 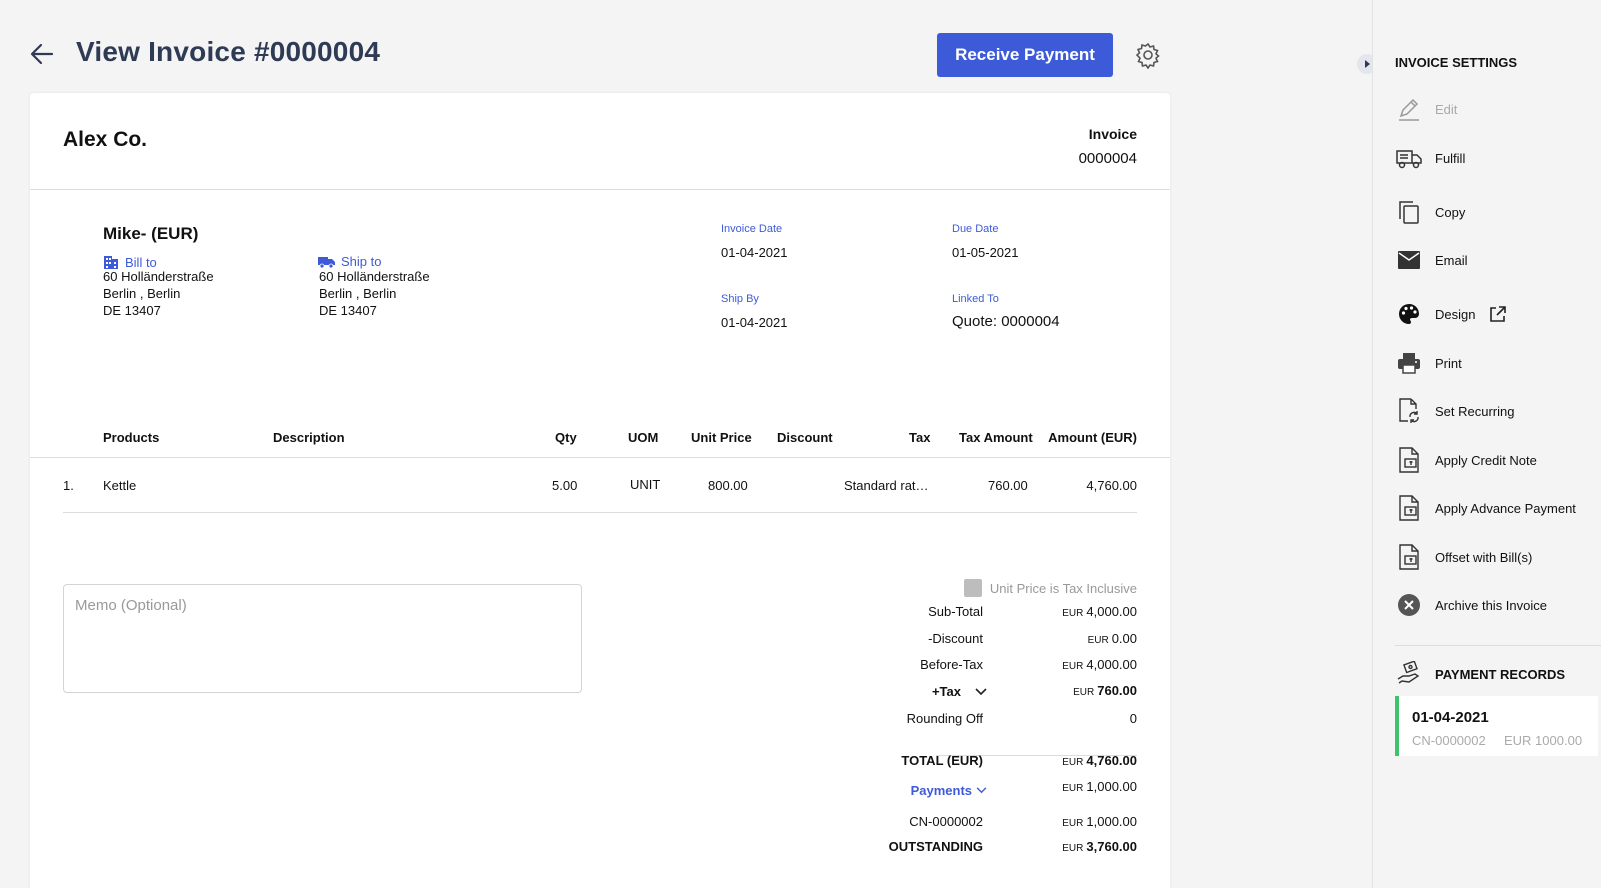 I want to click on tax-toggle: +Tax, so click(x=959, y=691).